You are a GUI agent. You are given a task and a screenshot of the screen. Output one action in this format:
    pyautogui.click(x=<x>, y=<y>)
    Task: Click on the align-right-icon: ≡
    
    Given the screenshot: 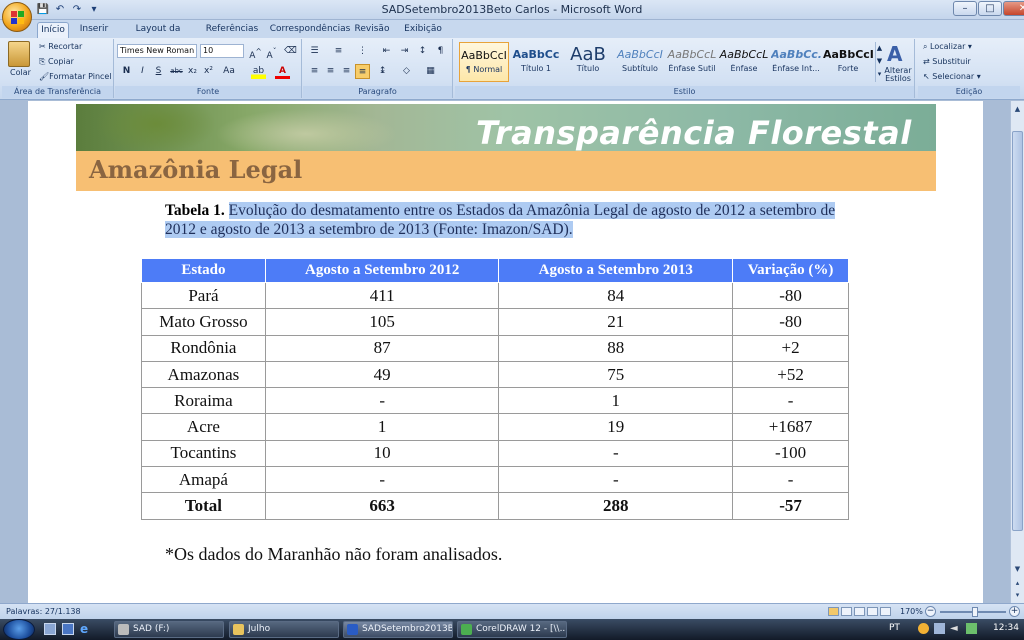 What is the action you would take?
    pyautogui.click(x=346, y=71)
    